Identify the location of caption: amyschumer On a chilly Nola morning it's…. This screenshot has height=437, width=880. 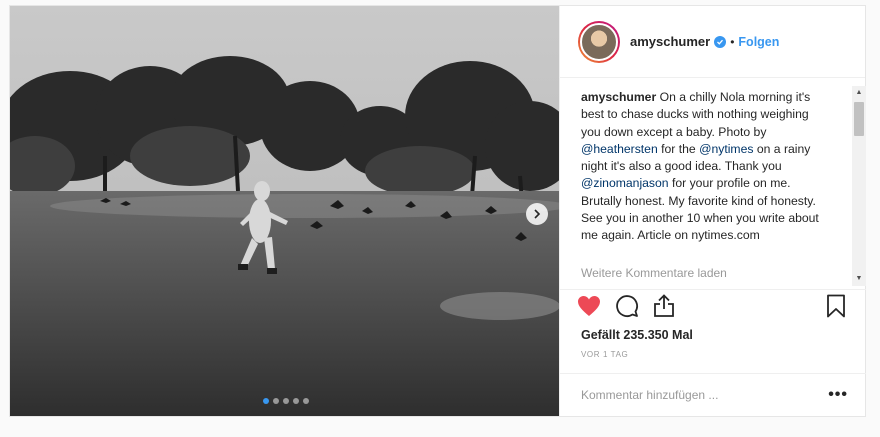
(705, 167).